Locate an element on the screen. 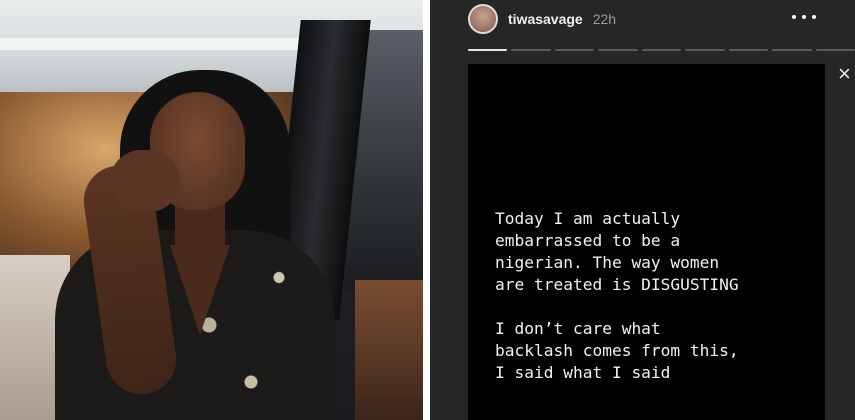  story-progress-bar is located at coordinates (661, 50).